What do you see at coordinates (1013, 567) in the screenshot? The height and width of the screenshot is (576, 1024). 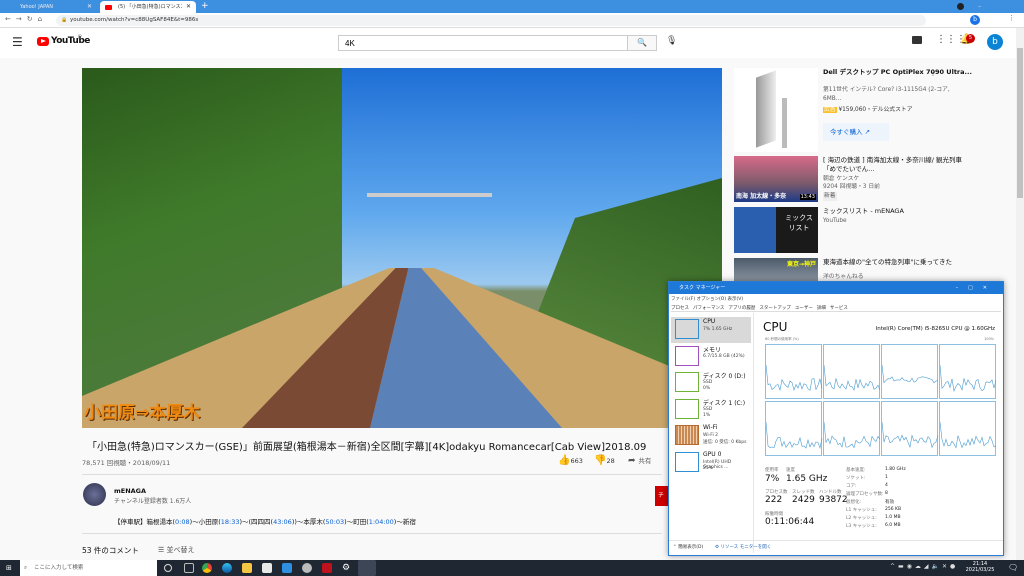 I see `notification-center-icon: 🗨` at bounding box center [1013, 567].